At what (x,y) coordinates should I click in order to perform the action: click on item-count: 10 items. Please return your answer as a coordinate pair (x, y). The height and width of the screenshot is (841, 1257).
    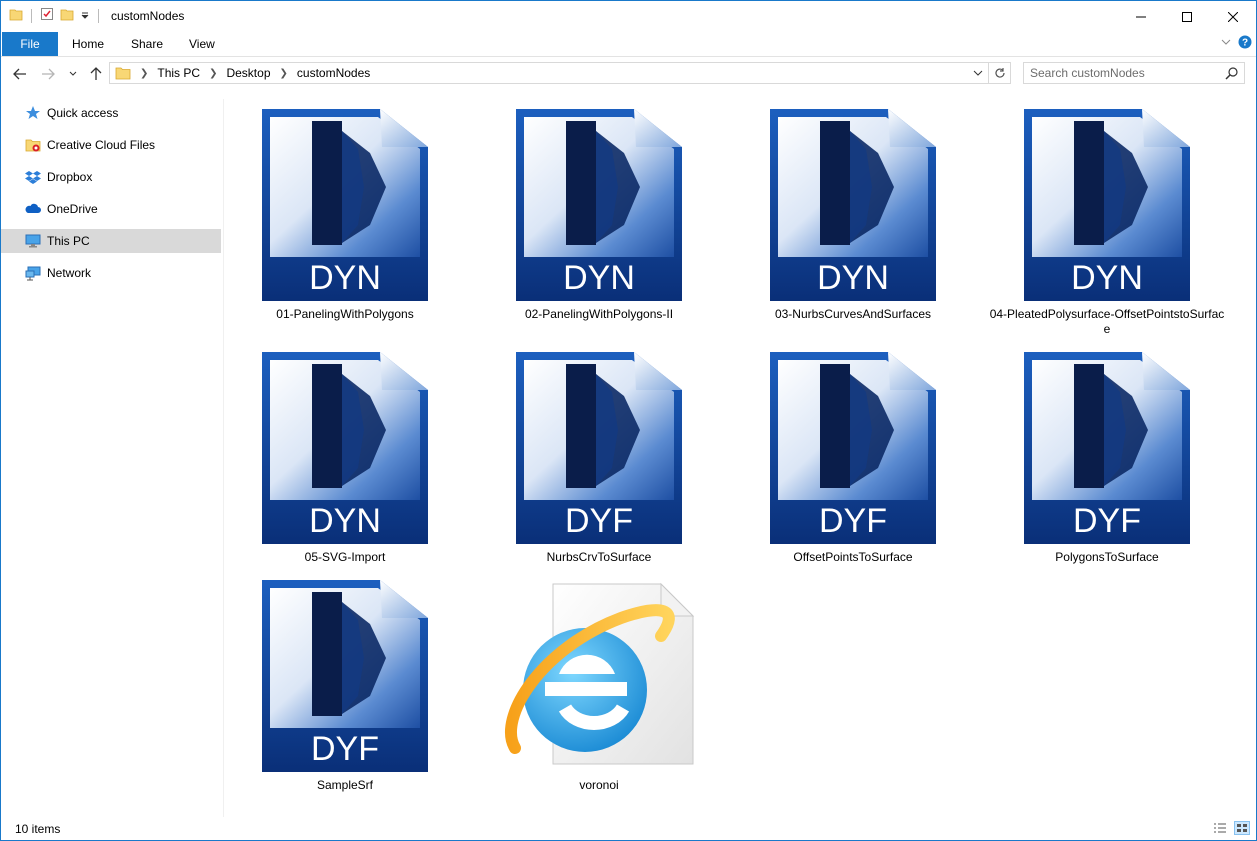
    Looking at the image, I should click on (38, 829).